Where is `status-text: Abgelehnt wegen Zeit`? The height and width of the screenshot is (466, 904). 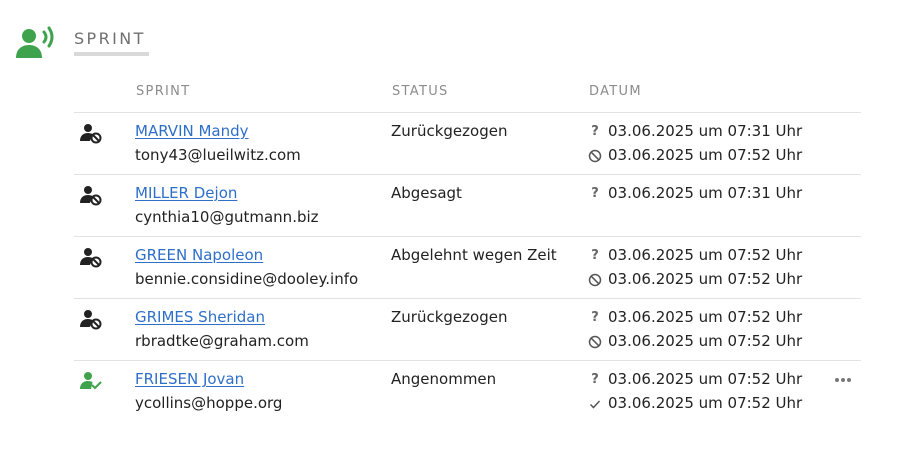 status-text: Abgelehnt wegen Zeit is located at coordinates (474, 255).